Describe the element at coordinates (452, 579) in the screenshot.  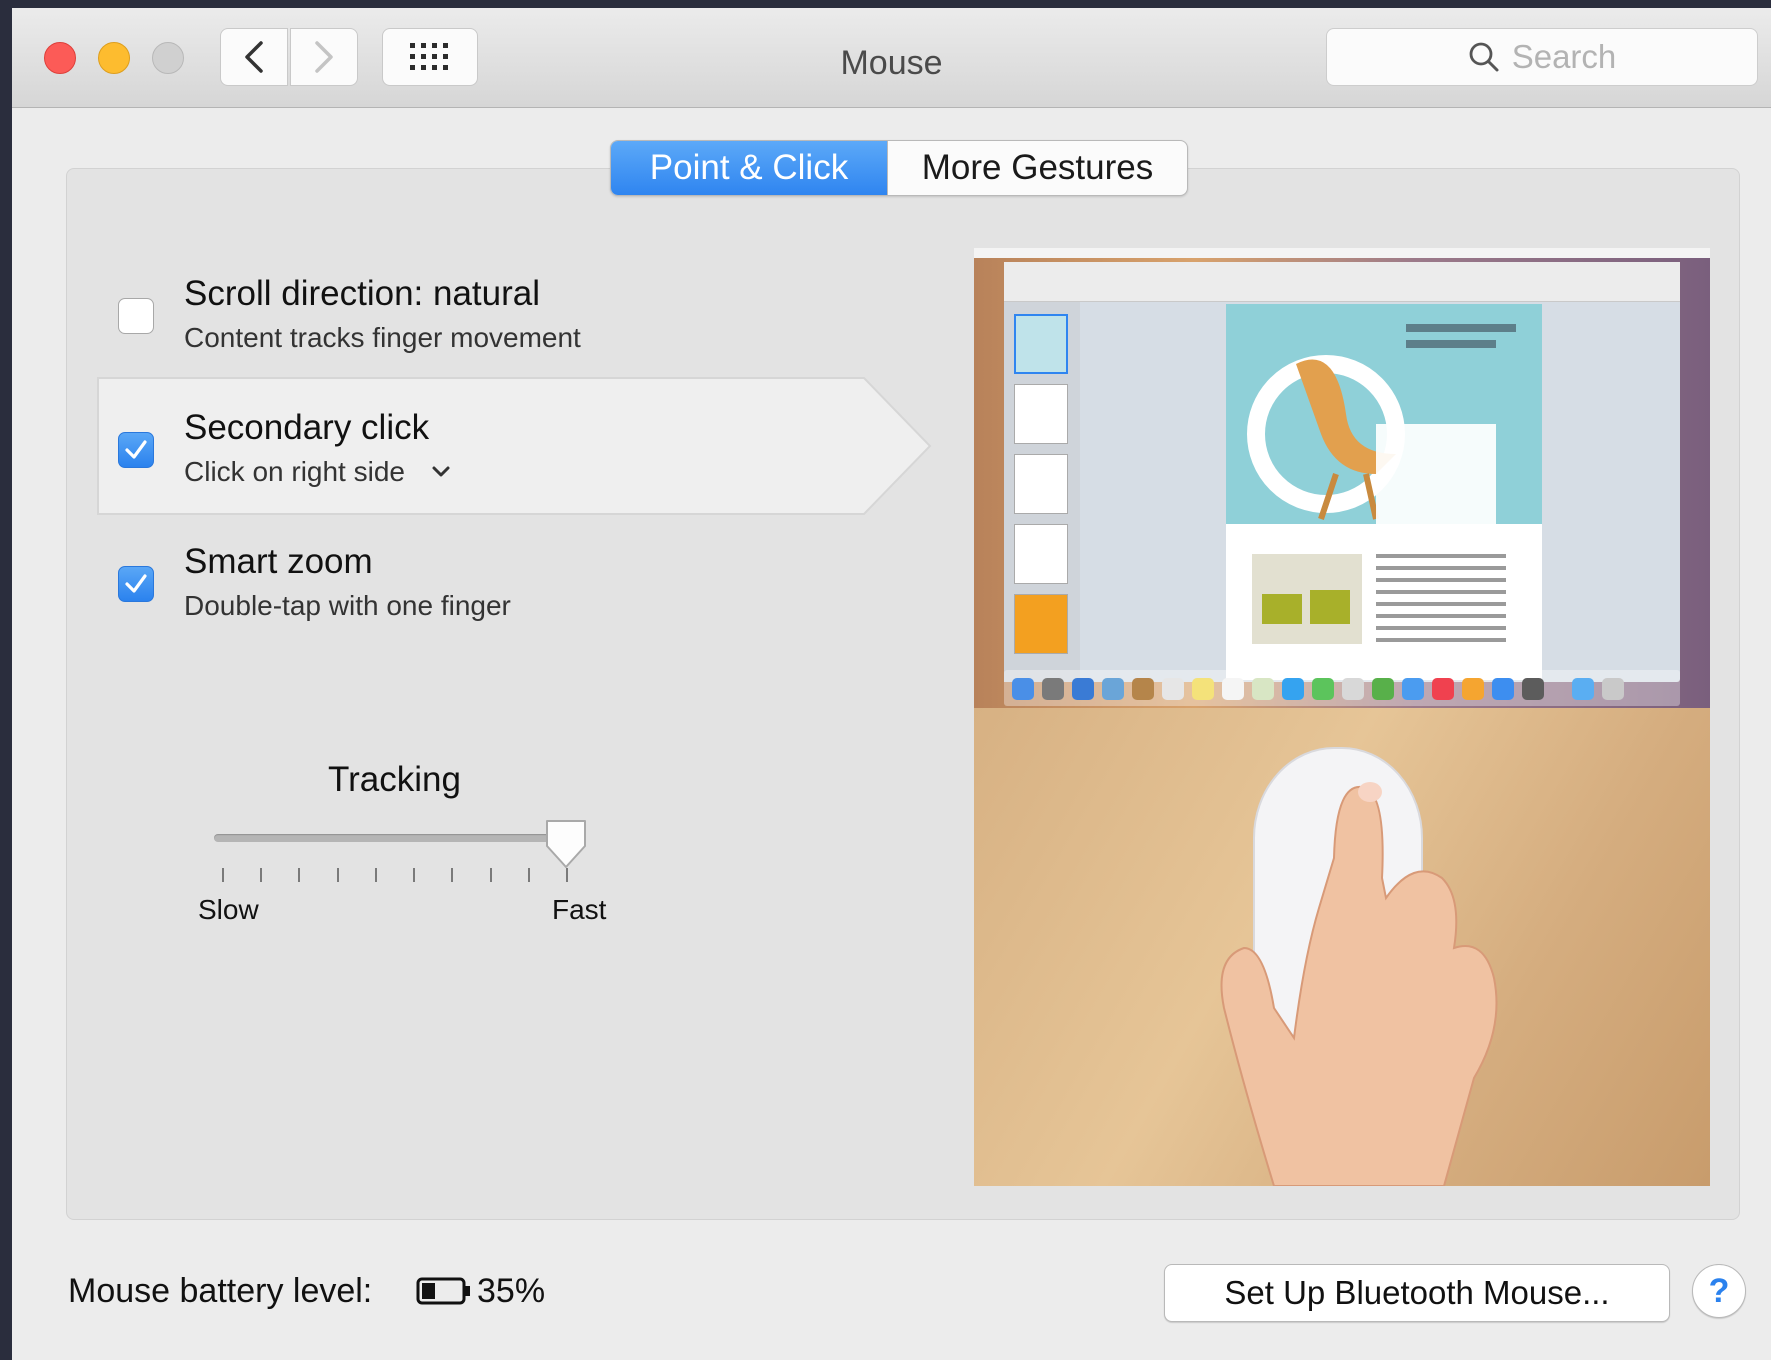
I see `option-smart-zoom: Smart zoom Double-tap with one finger` at that location.